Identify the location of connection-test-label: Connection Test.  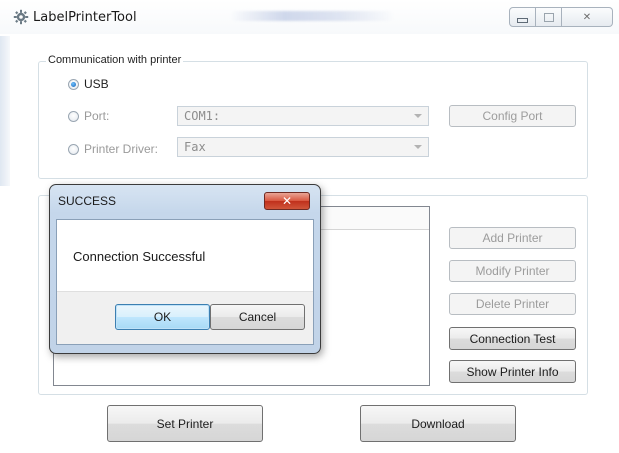
(512, 338).